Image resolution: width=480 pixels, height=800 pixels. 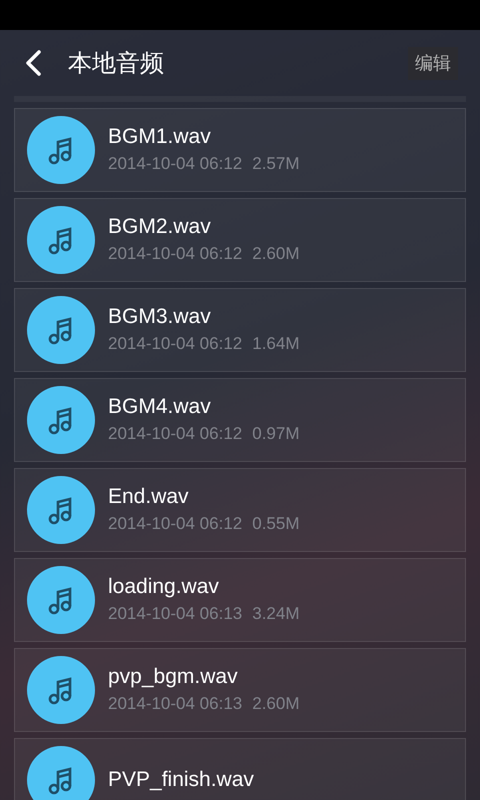 I want to click on file-size: 1.64M, so click(x=276, y=344).